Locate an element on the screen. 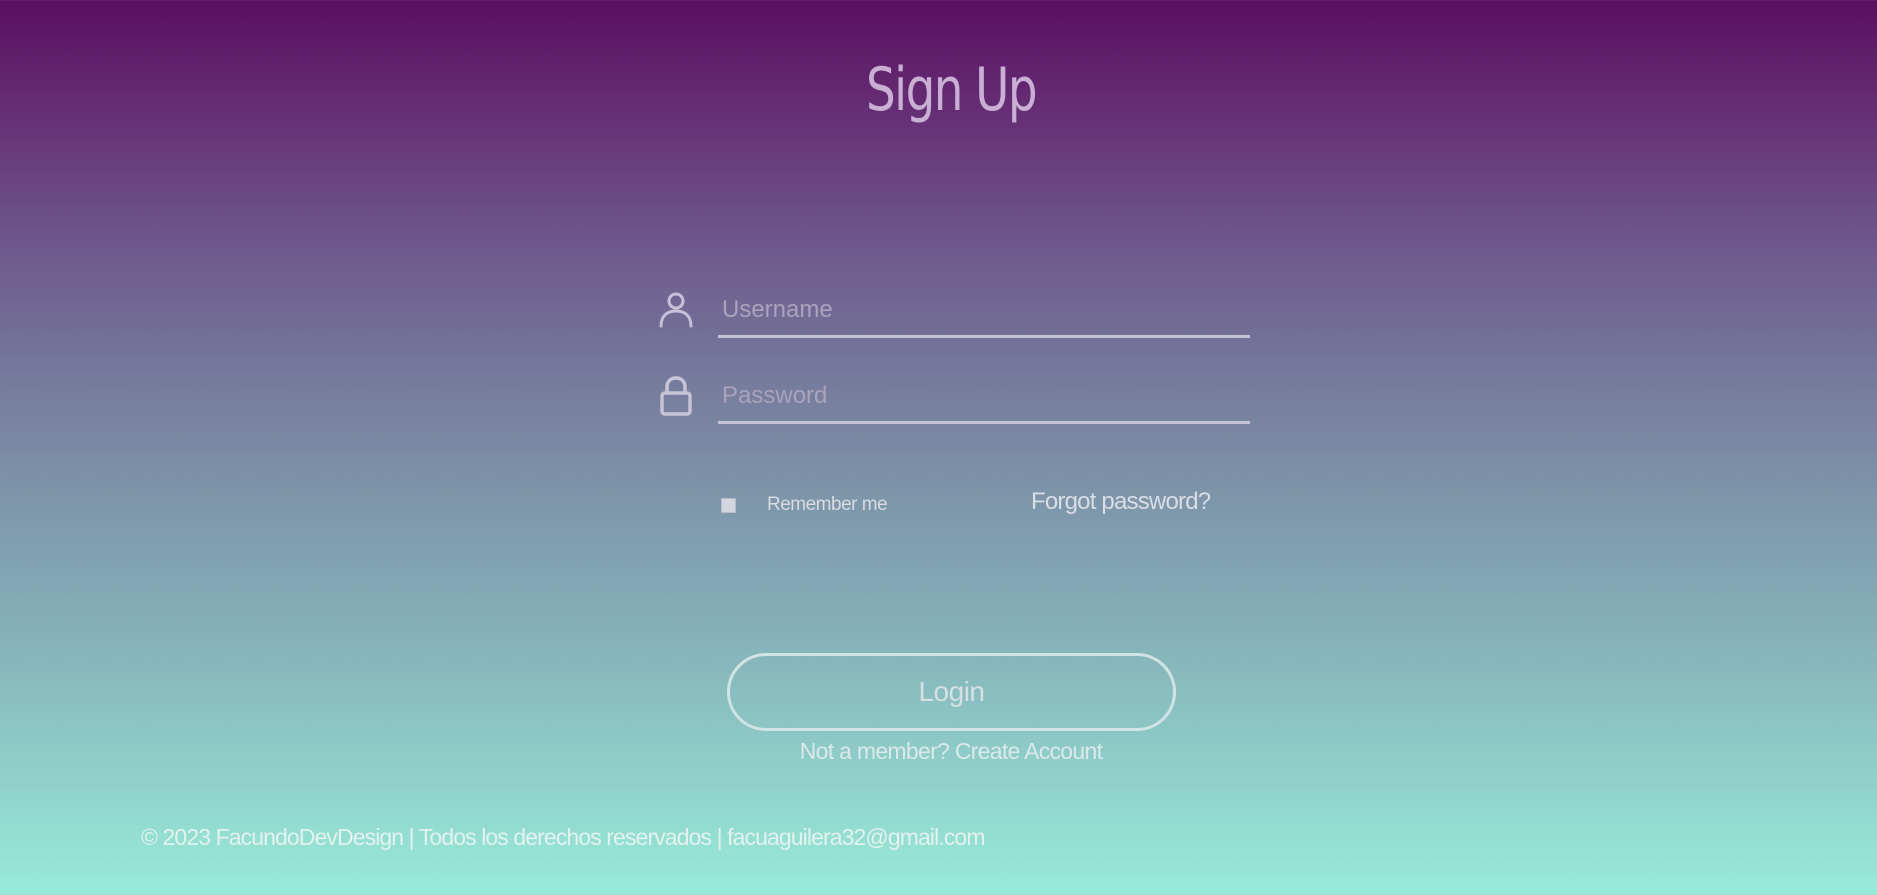 The width and height of the screenshot is (1877, 895). password-input is located at coordinates (984, 397).